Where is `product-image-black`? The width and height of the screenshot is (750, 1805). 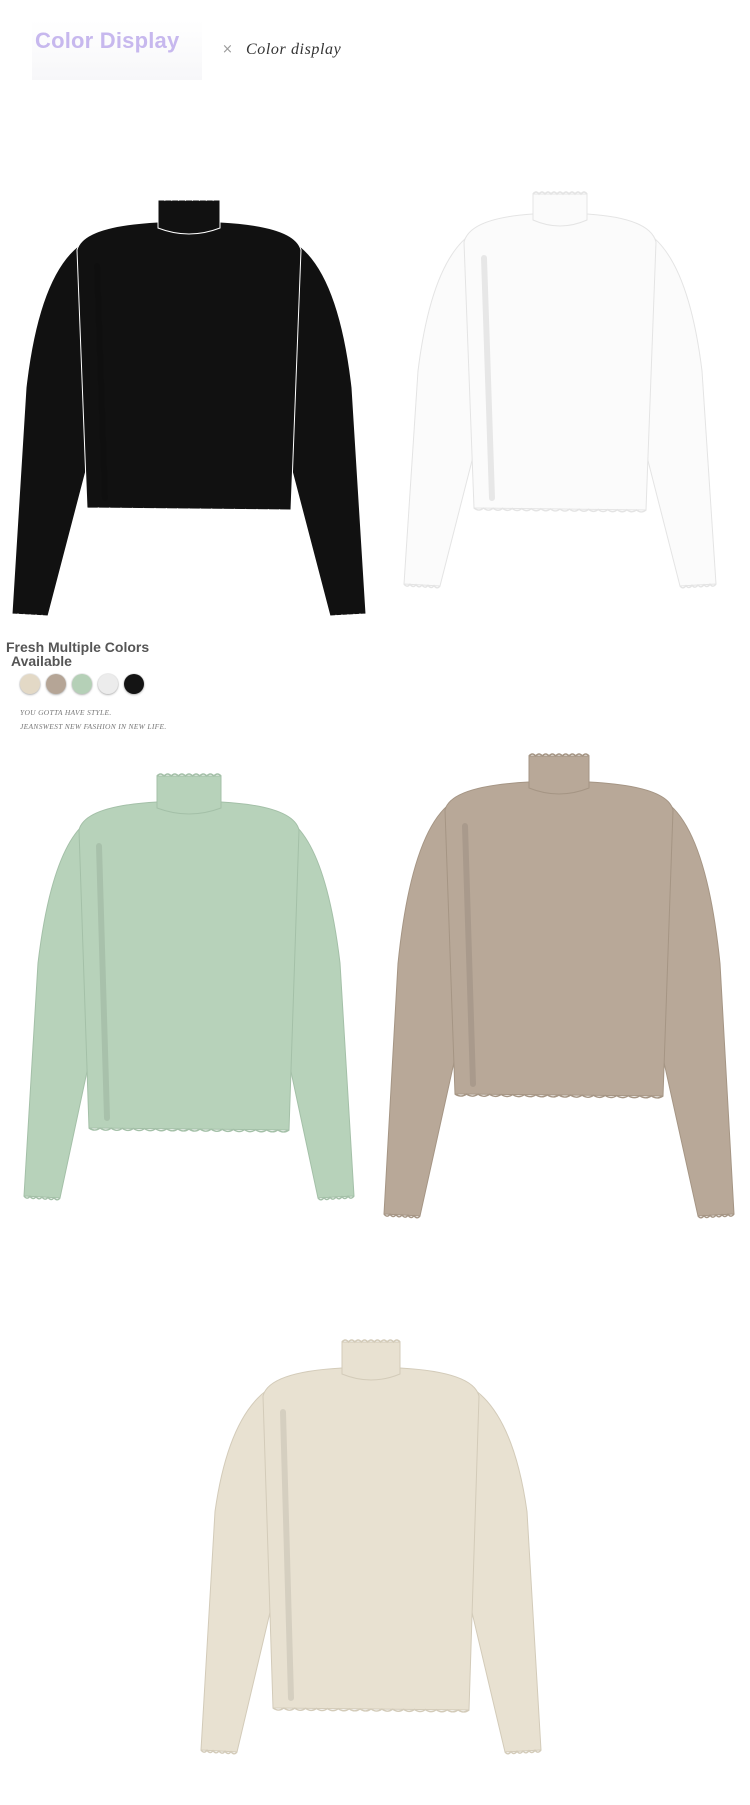 product-image-black is located at coordinates (189, 409).